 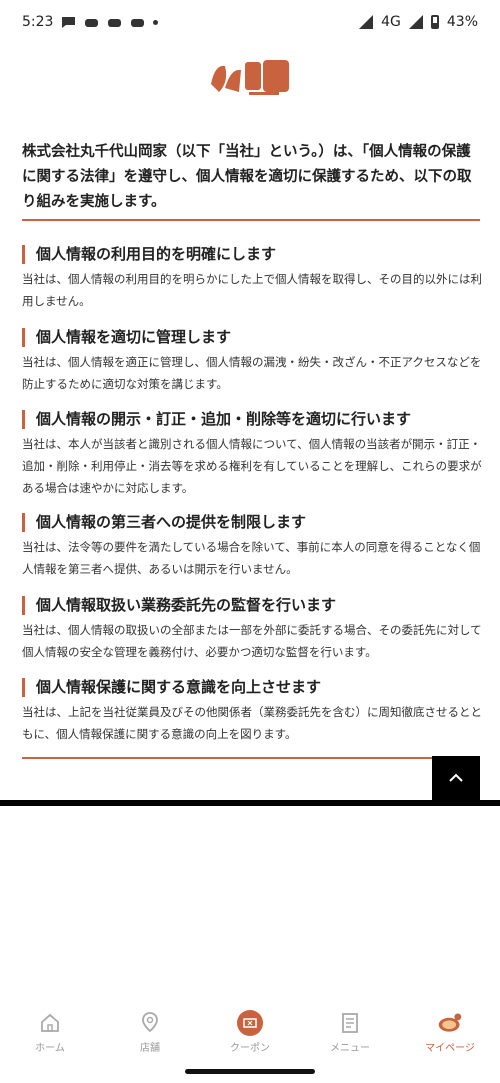 What do you see at coordinates (50, 1048) in the screenshot?
I see `nav-label: ホーム` at bounding box center [50, 1048].